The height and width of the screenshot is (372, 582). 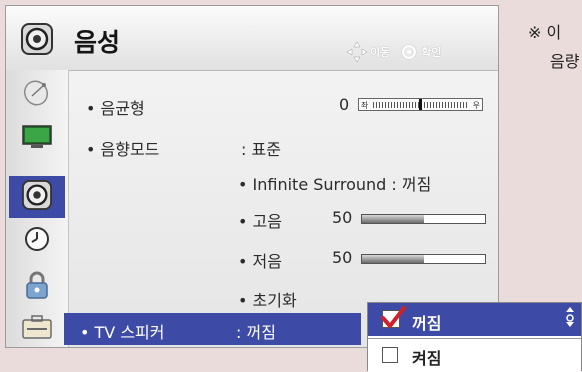 I want to click on sidebar-item-channel, so click(x=37, y=95).